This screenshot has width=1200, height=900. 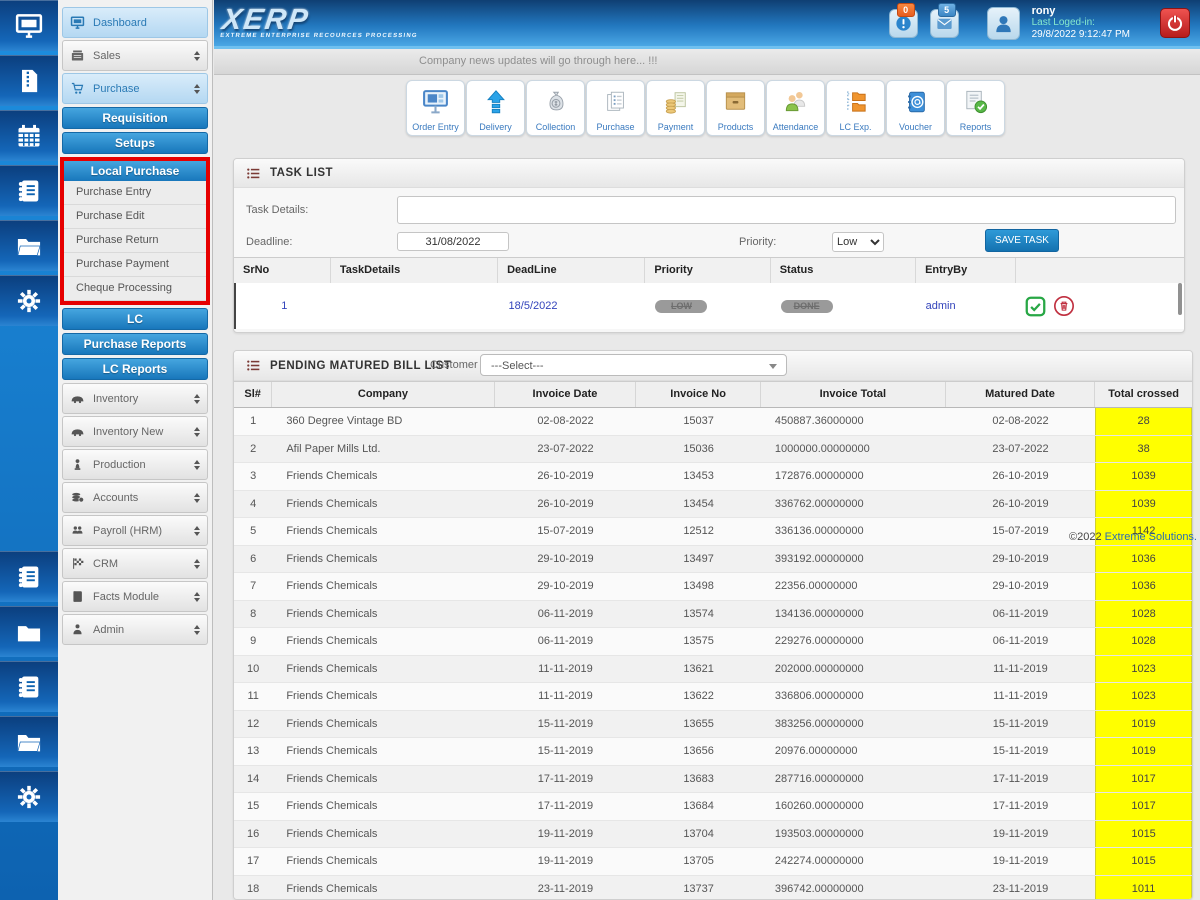 I want to click on bill-cell-sl: 17, so click(x=253, y=861).